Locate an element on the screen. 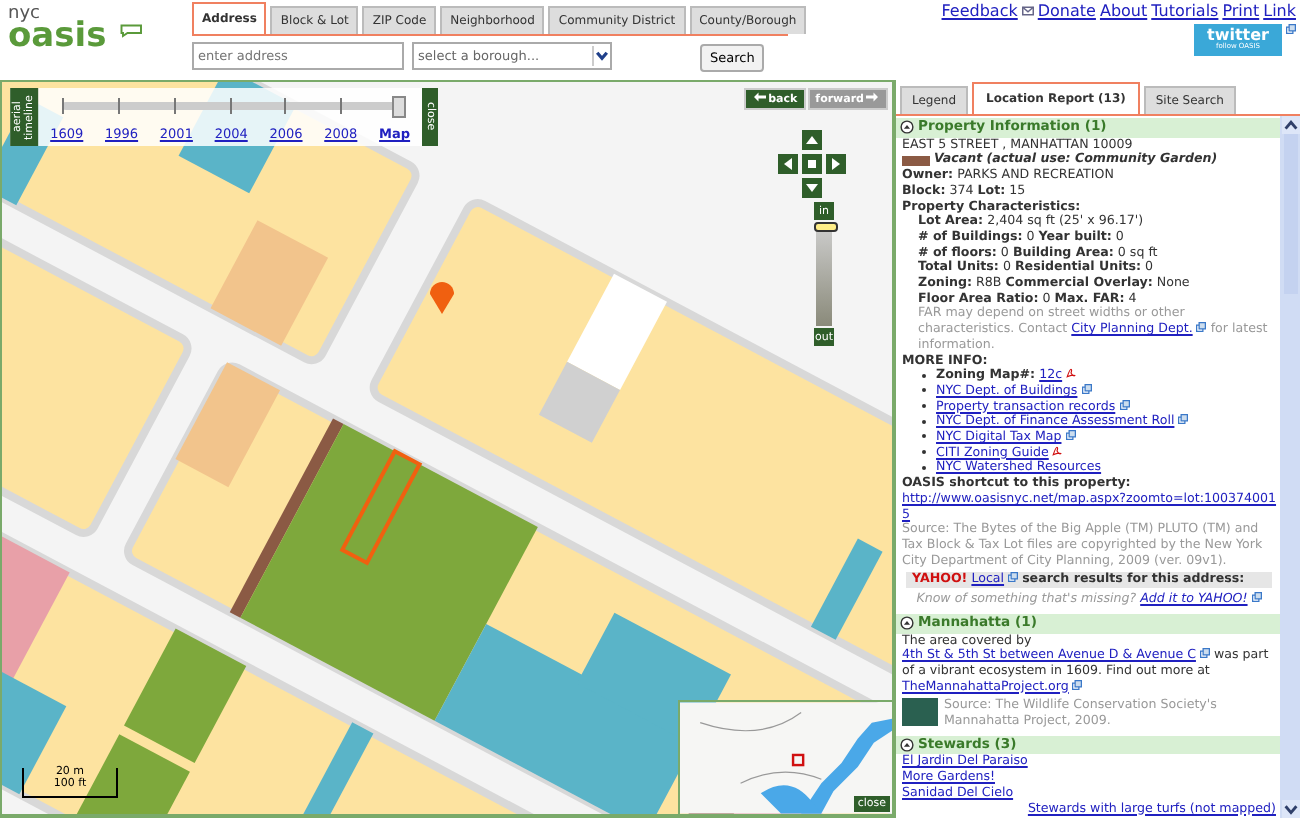 The width and height of the screenshot is (1300, 818). pan-up-icon is located at coordinates (812, 140).